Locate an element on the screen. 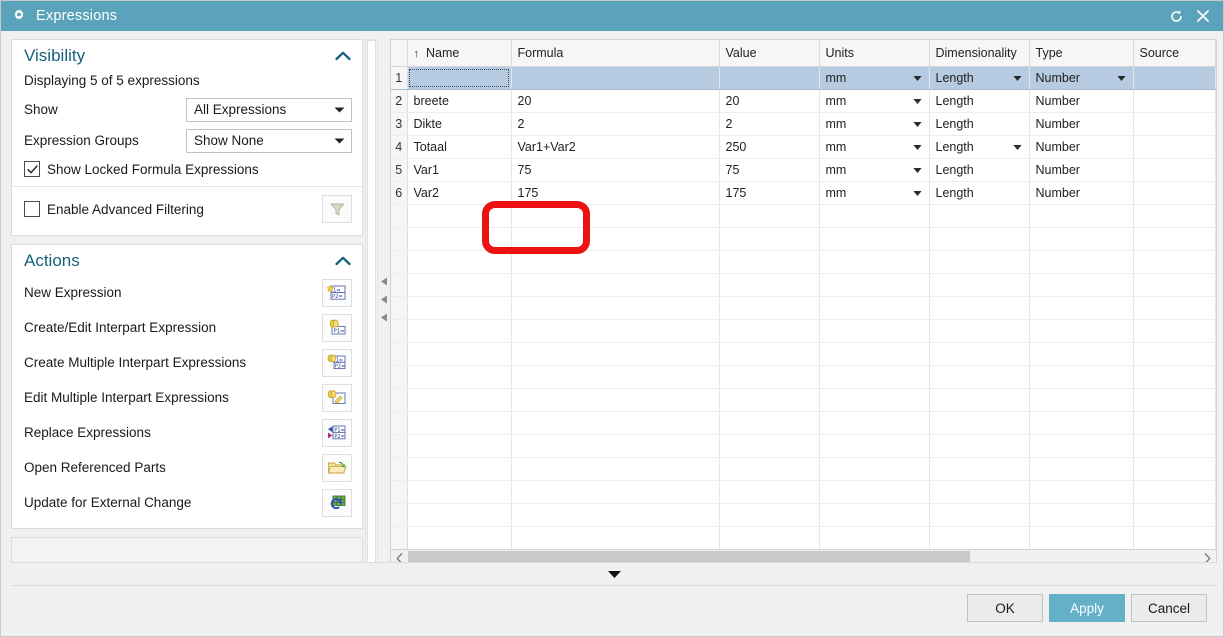 This screenshot has width=1224, height=637. table-row: 4 Totaal Var1+Var2 250 mm Length Number is located at coordinates (803, 147).